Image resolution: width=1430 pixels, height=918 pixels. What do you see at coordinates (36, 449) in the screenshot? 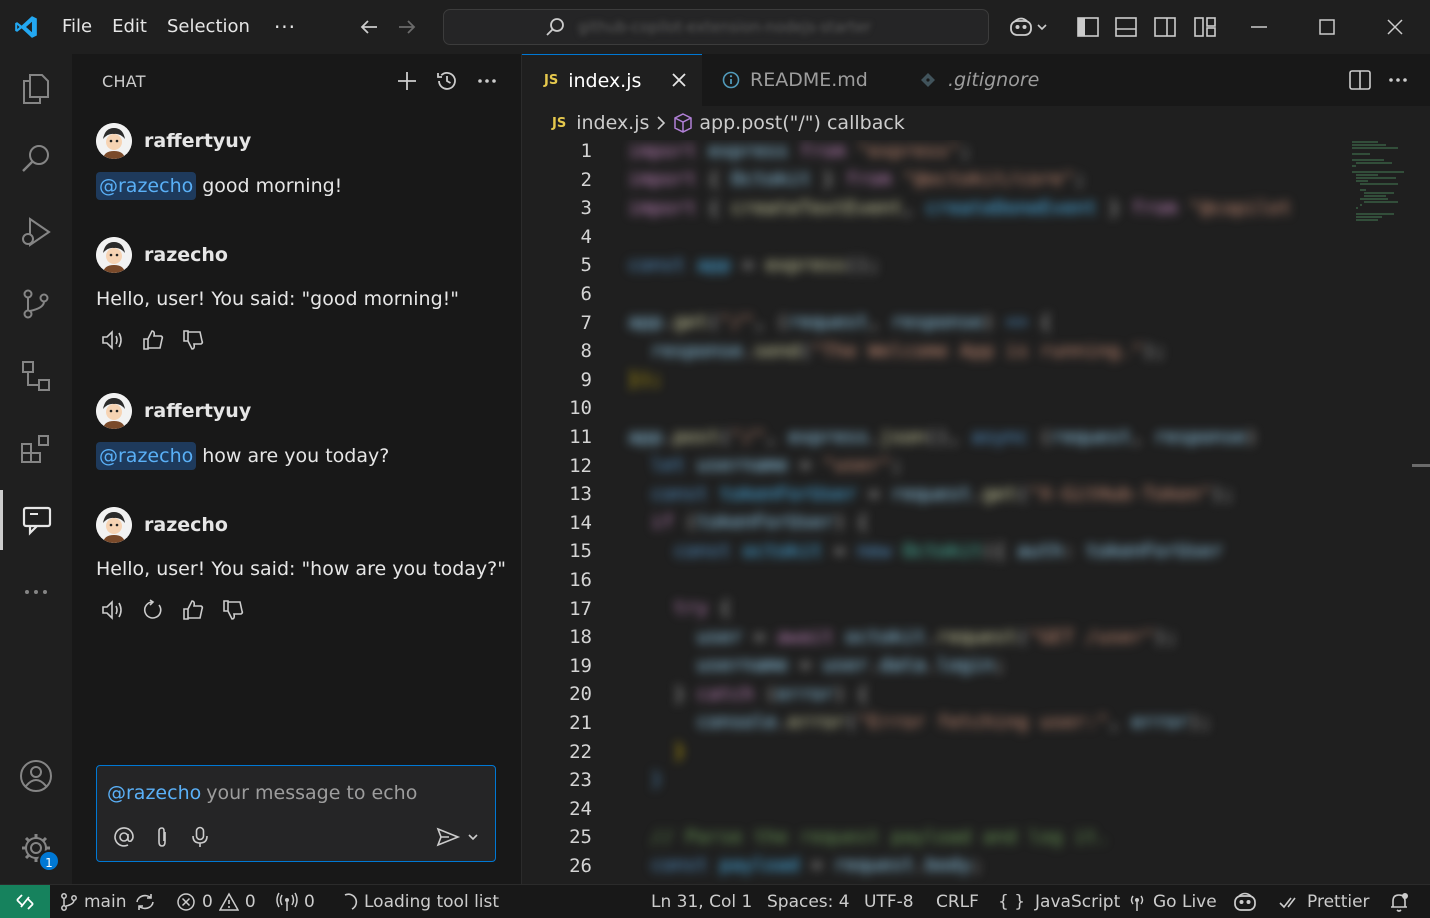
I see `extensions-icon` at bounding box center [36, 449].